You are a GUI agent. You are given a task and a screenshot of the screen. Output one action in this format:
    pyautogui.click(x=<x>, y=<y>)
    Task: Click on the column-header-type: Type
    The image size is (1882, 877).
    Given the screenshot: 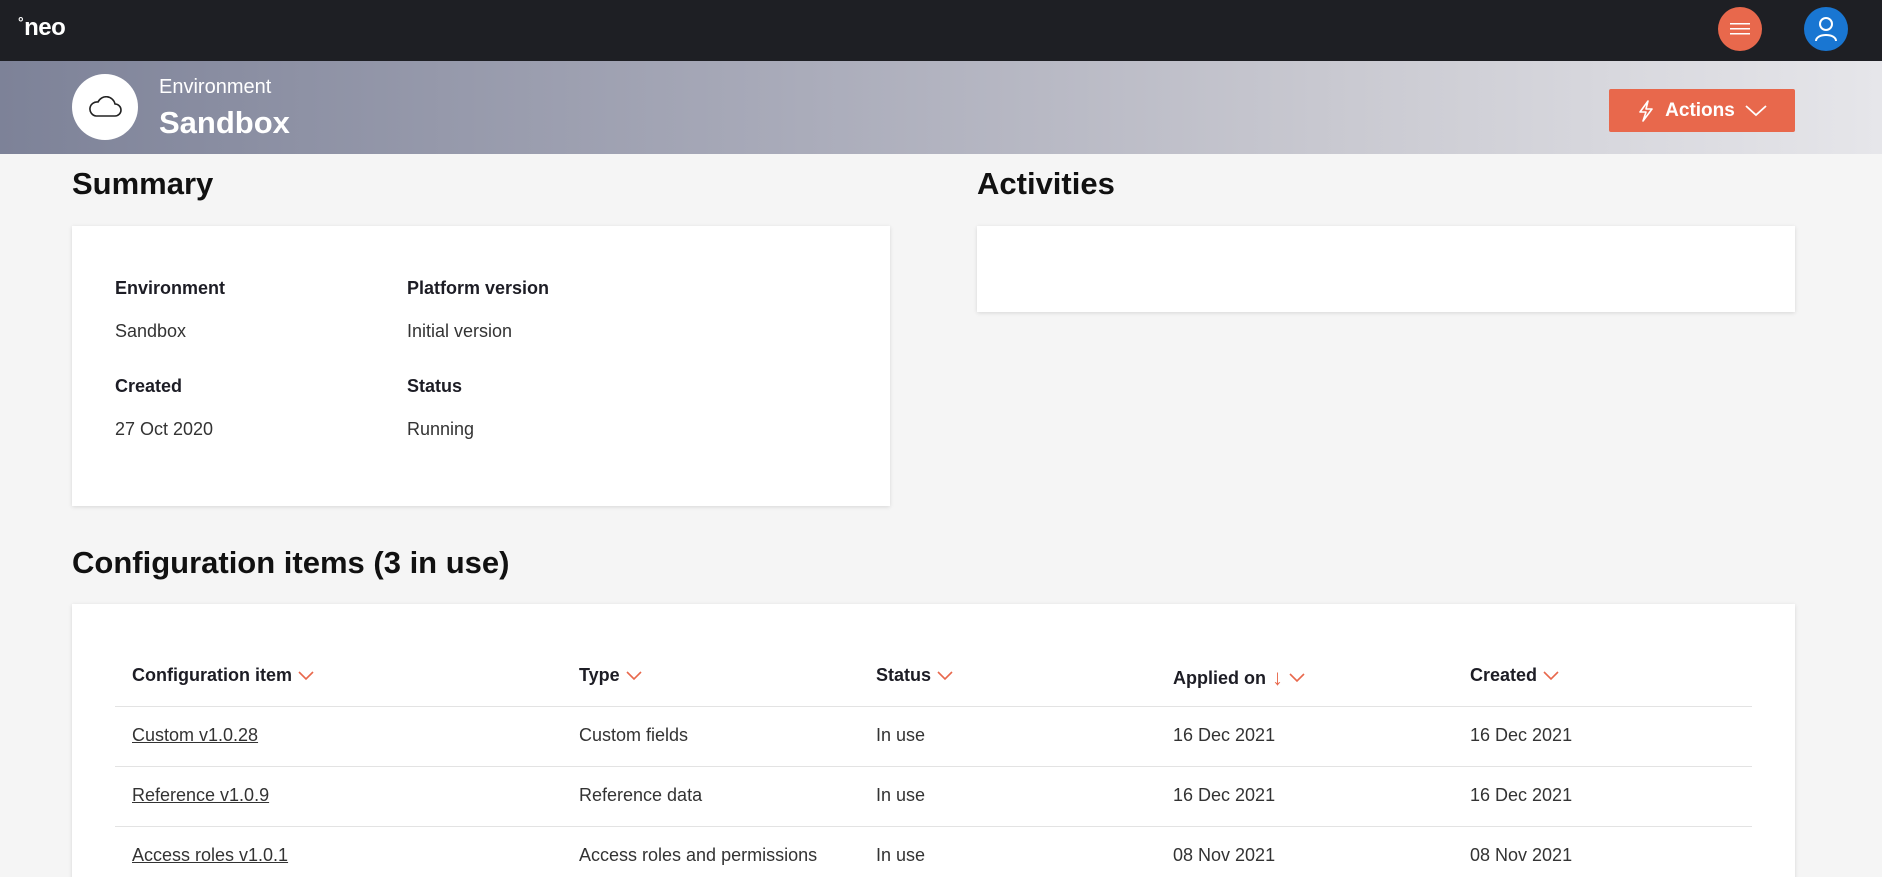 What is the action you would take?
    pyautogui.click(x=610, y=675)
    